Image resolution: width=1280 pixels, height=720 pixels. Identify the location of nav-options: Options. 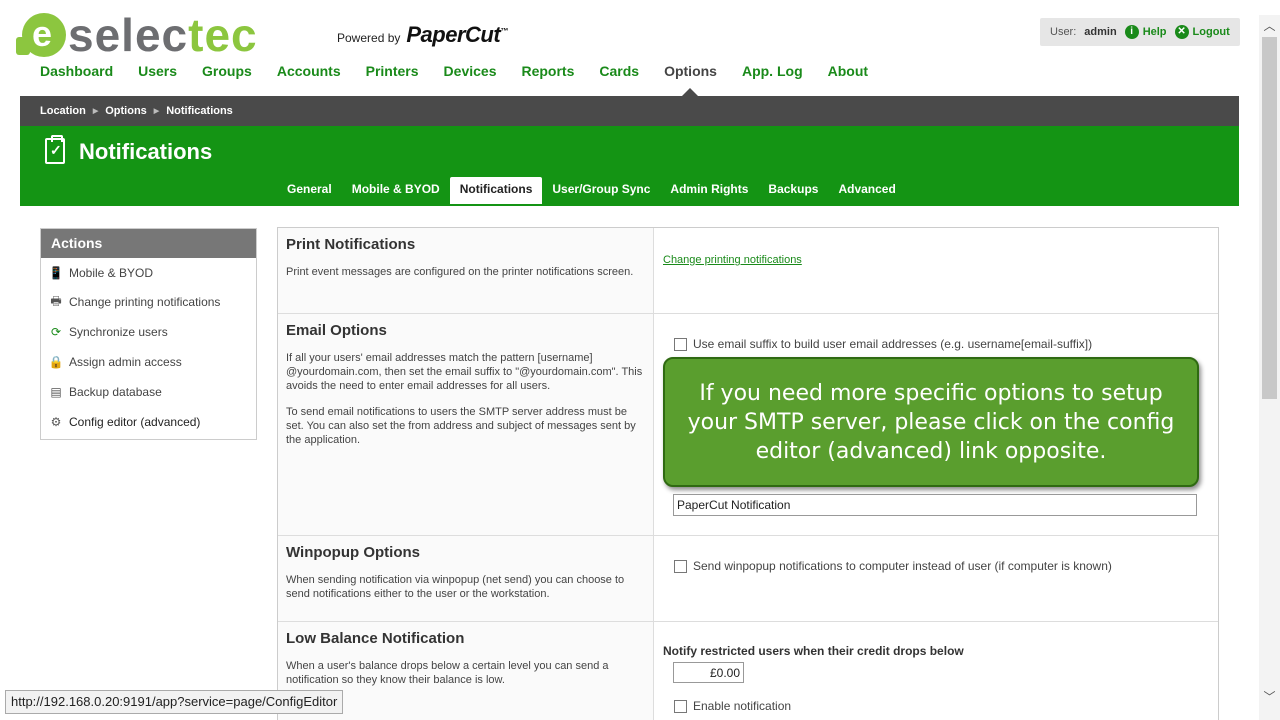
(690, 71).